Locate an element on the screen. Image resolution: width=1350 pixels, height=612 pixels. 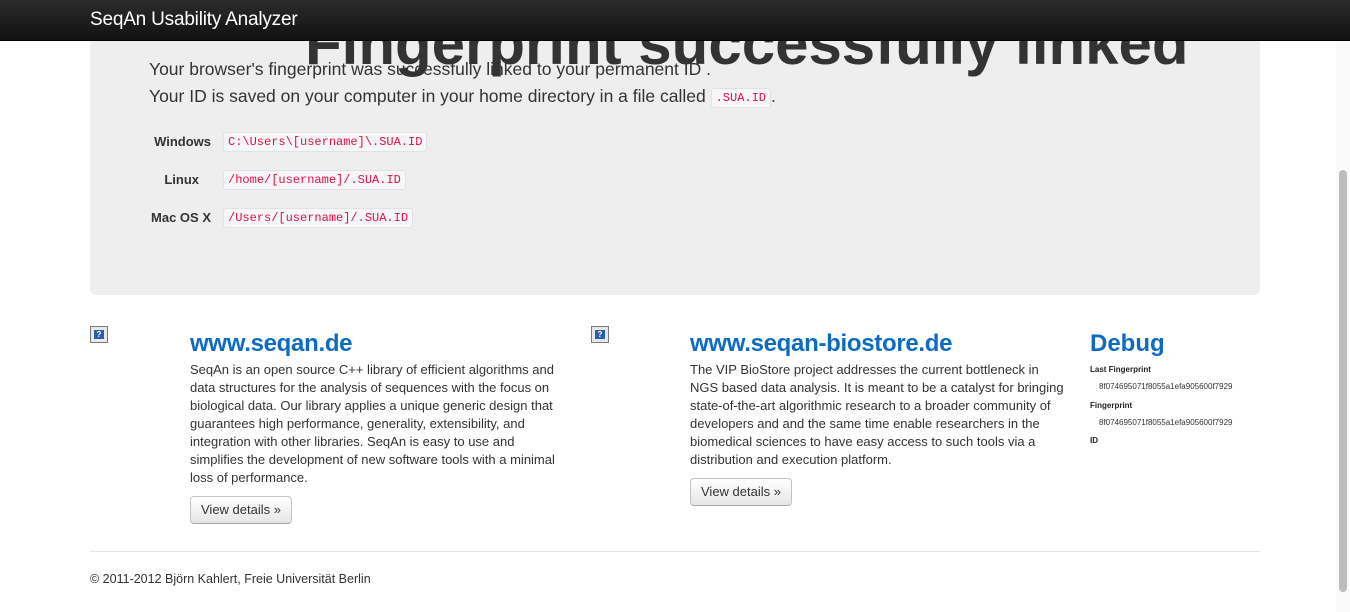
path-row-linux: Linux /home/[username]/.SUA.ID is located at coordinates (390, 180).